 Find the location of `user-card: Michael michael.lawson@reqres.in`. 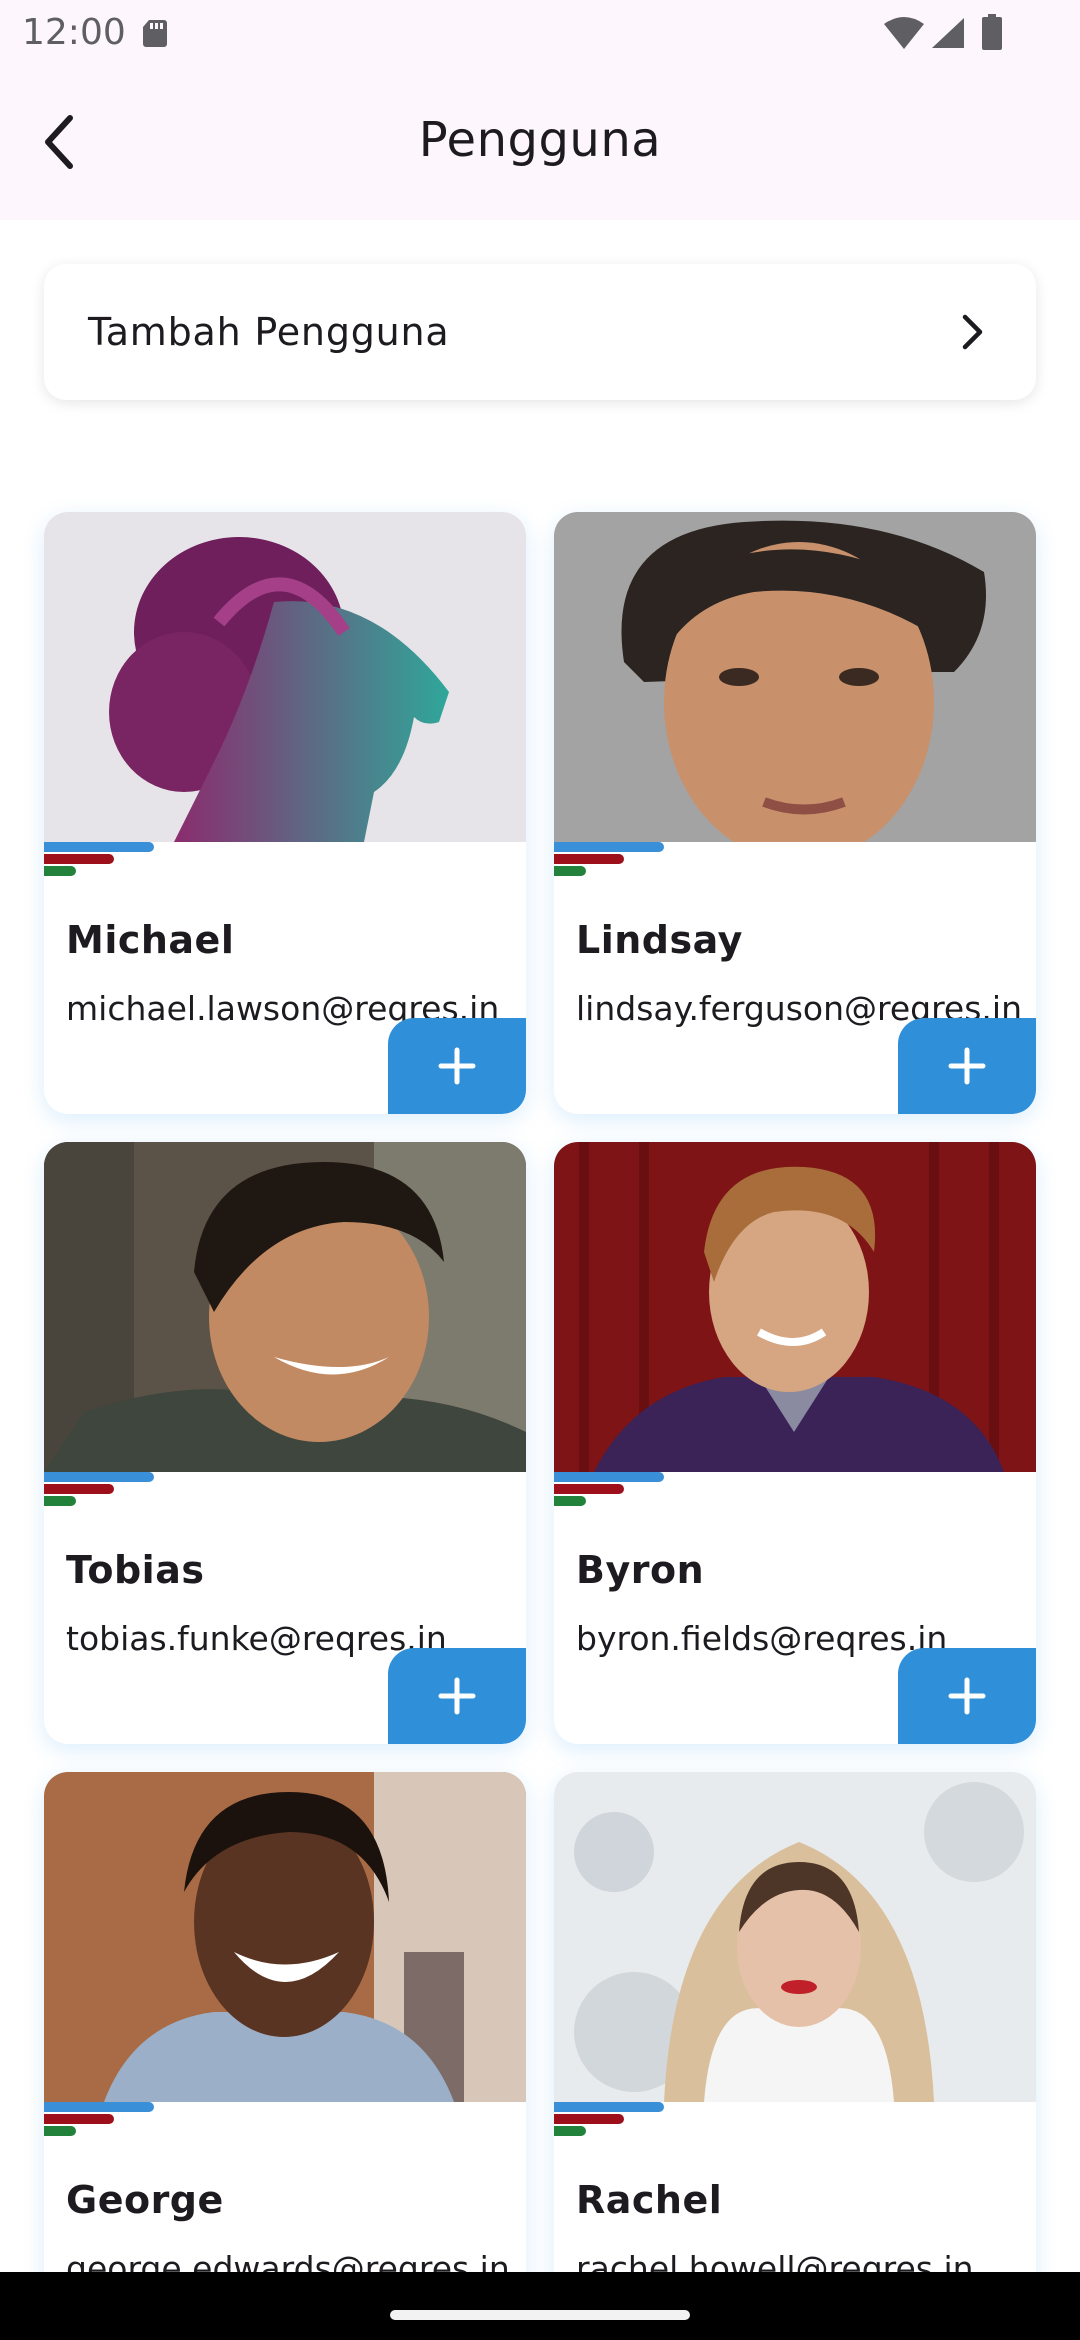

user-card: Michael michael.lawson@reqres.in is located at coordinates (285, 813).